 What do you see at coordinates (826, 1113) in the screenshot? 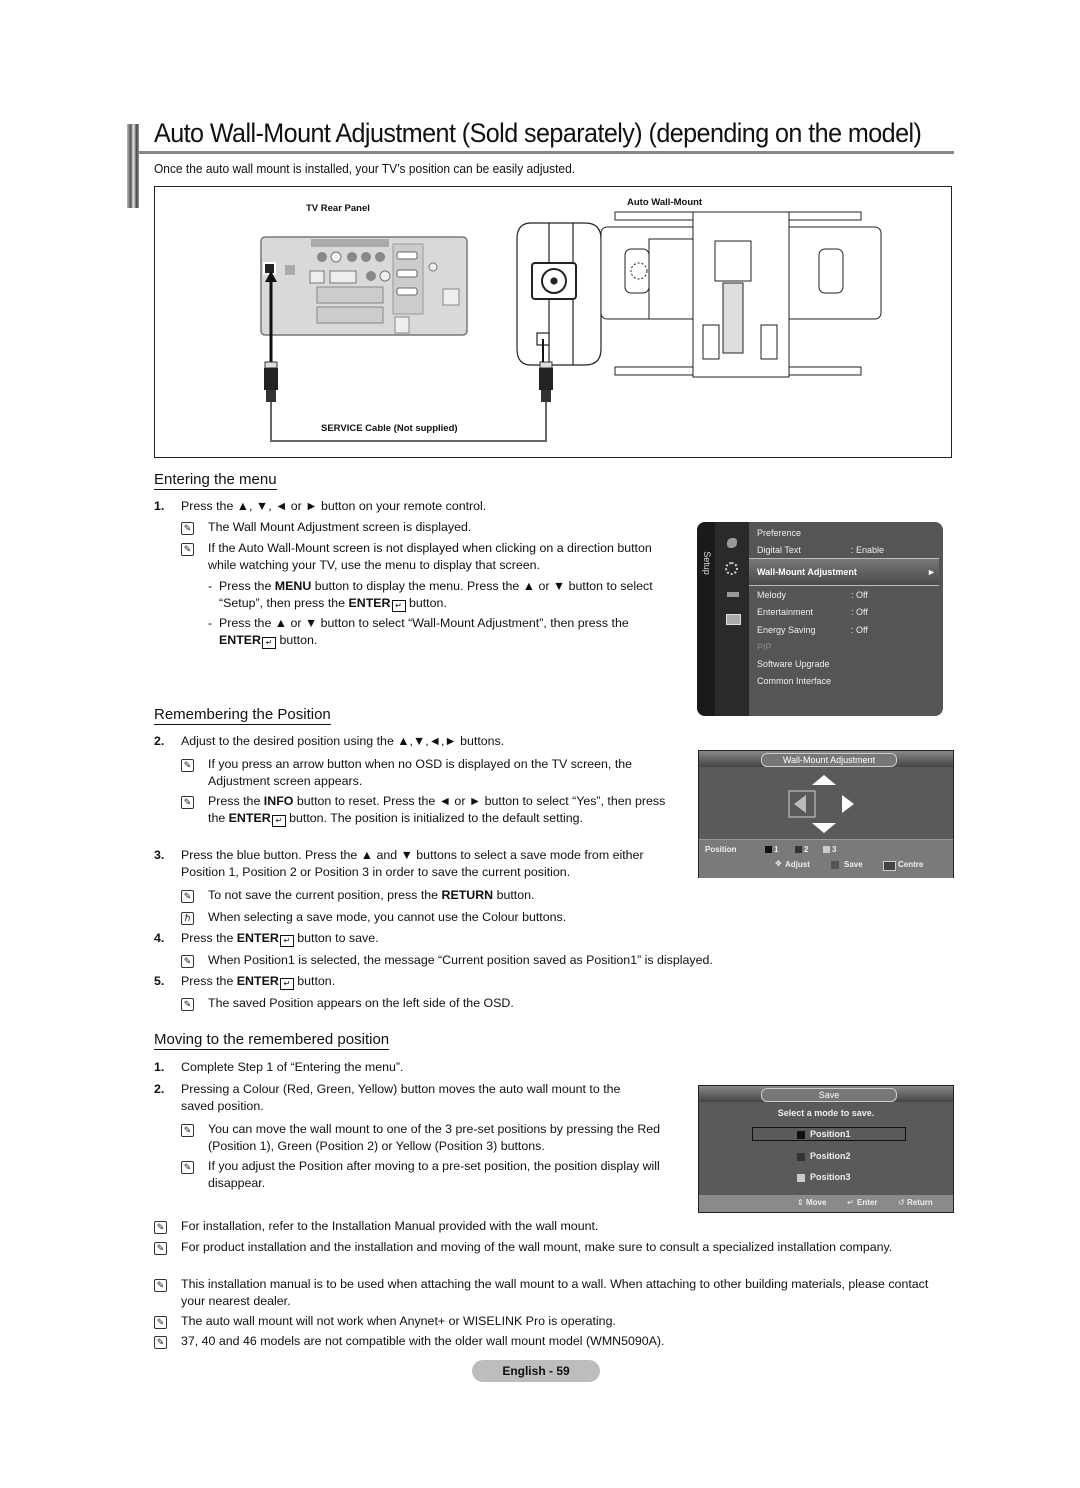
I see `save-prompt: Select a mode to save.` at bounding box center [826, 1113].